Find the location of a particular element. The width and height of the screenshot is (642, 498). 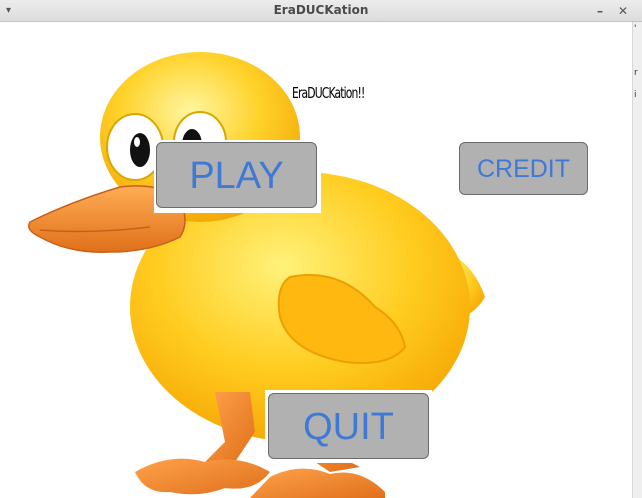

quit-button: QUIT is located at coordinates (348, 426).